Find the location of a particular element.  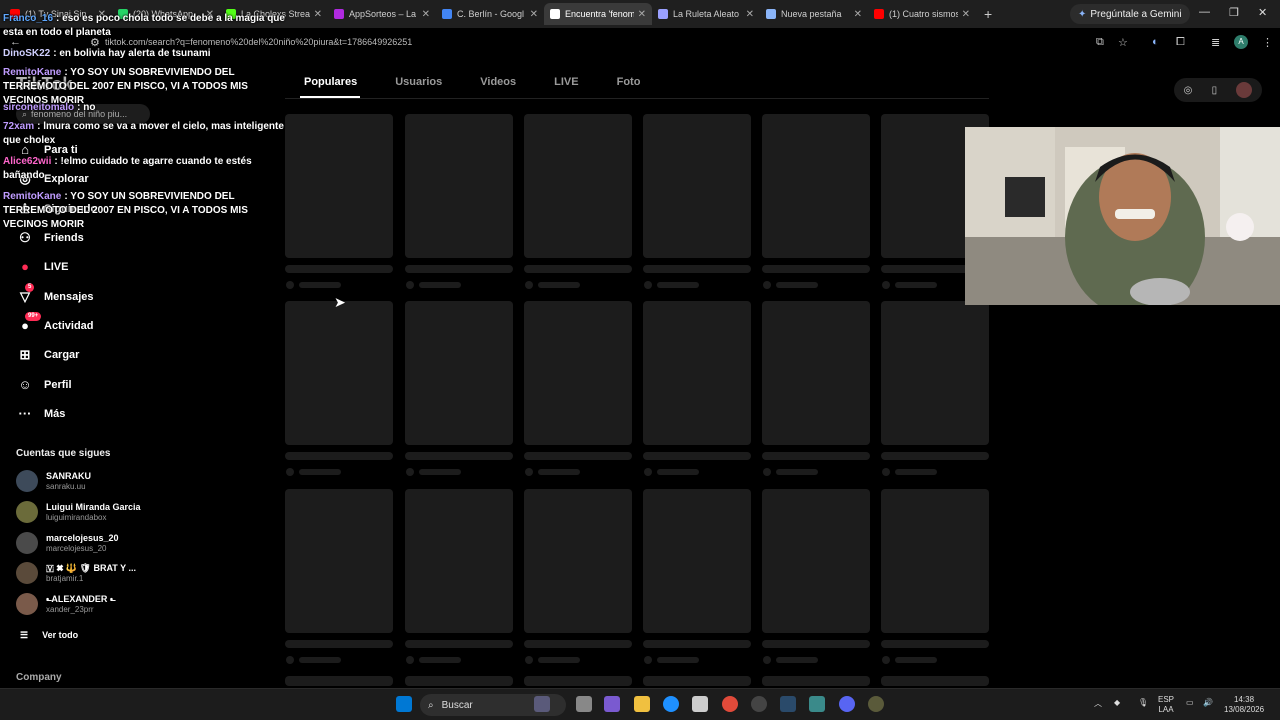

profile-avatar: A is located at coordinates (1241, 42).